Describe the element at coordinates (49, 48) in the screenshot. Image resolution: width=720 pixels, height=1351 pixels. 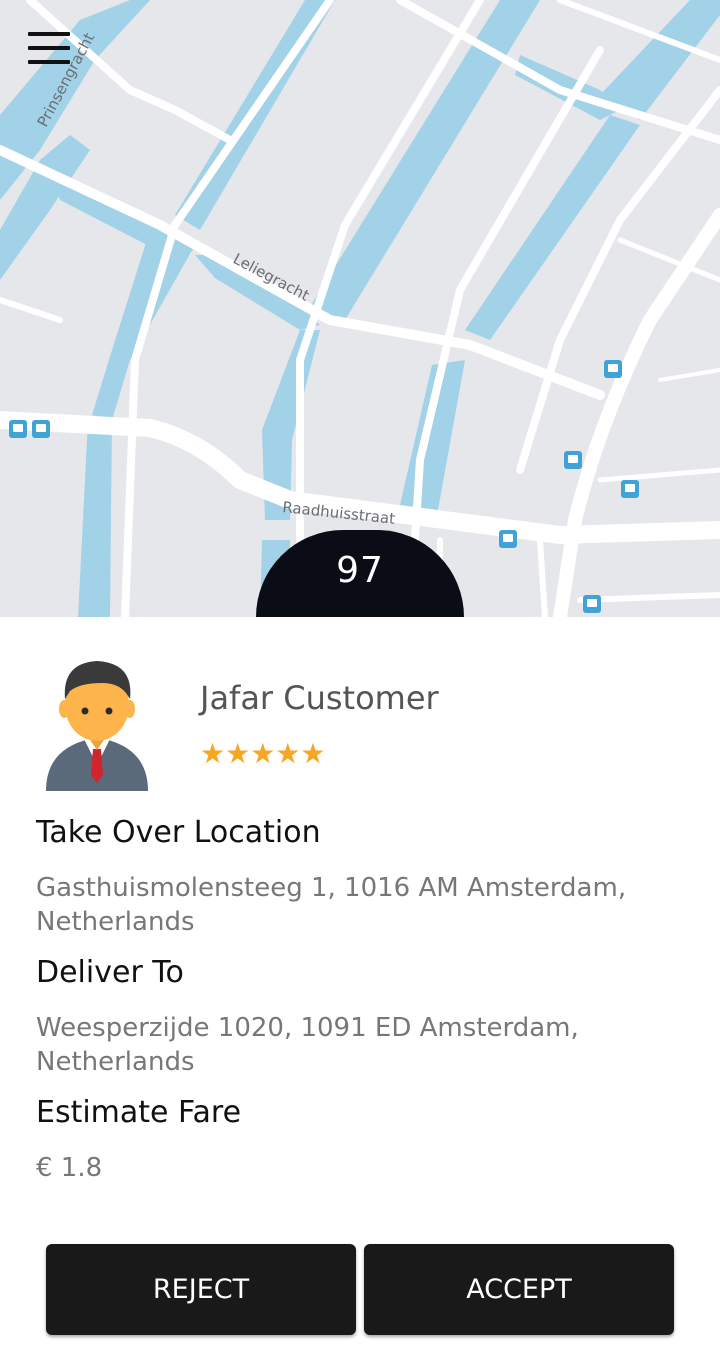
I see `menu-button` at that location.